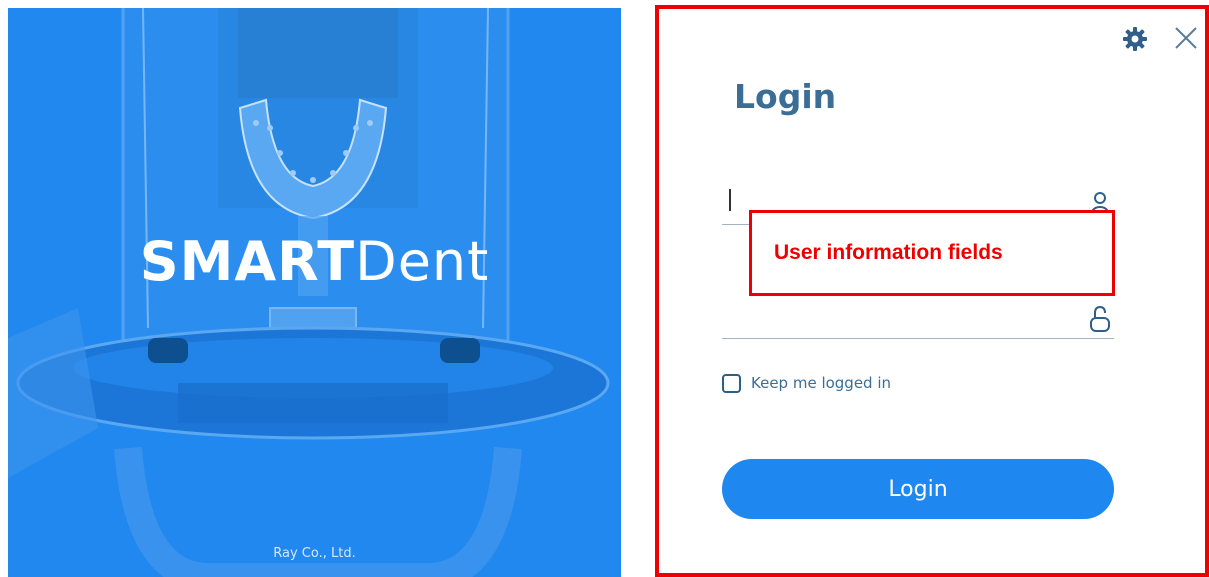 Image resolution: width=1209 pixels, height=577 pixels. Describe the element at coordinates (731, 383) in the screenshot. I see `keep-logged-in-checkbox` at that location.